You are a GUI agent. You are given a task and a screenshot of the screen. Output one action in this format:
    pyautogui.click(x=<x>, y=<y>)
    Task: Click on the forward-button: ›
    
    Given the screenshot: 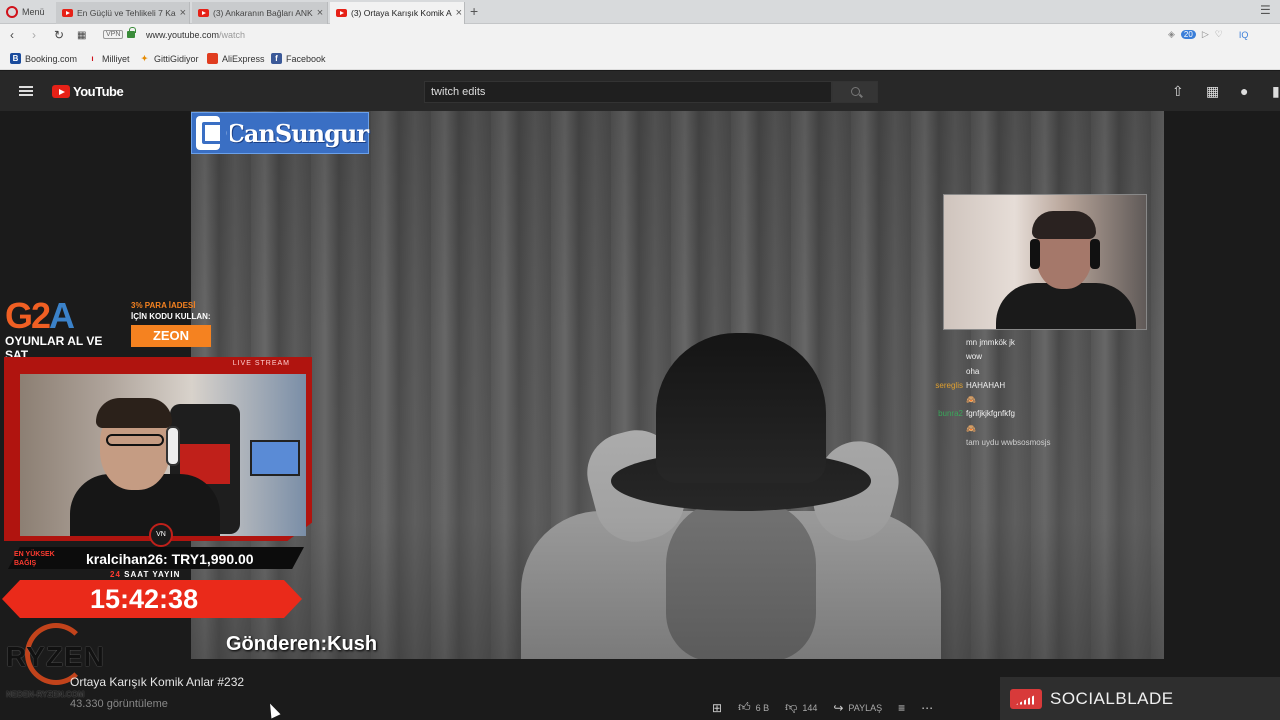 What is the action you would take?
    pyautogui.click(x=34, y=35)
    